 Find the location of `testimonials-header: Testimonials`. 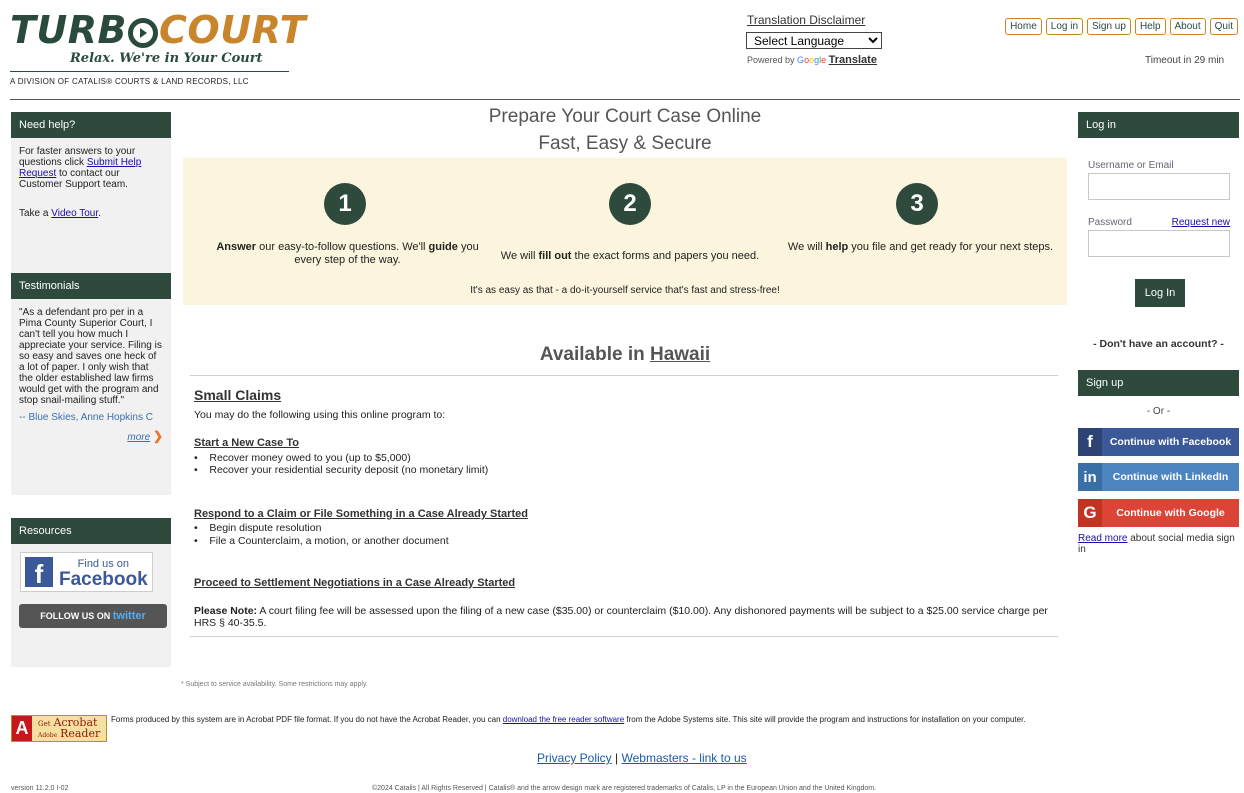

testimonials-header: Testimonials is located at coordinates (91, 286).